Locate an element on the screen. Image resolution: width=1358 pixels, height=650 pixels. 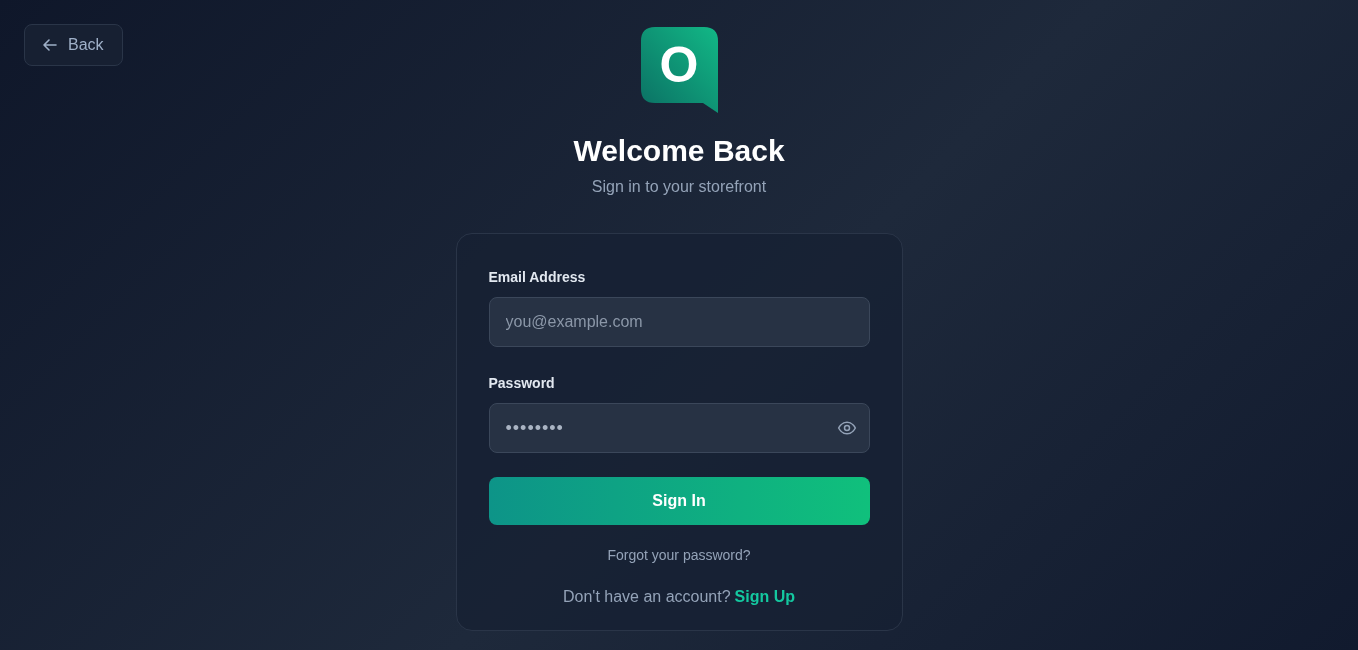
field-label: Password is located at coordinates (522, 383).